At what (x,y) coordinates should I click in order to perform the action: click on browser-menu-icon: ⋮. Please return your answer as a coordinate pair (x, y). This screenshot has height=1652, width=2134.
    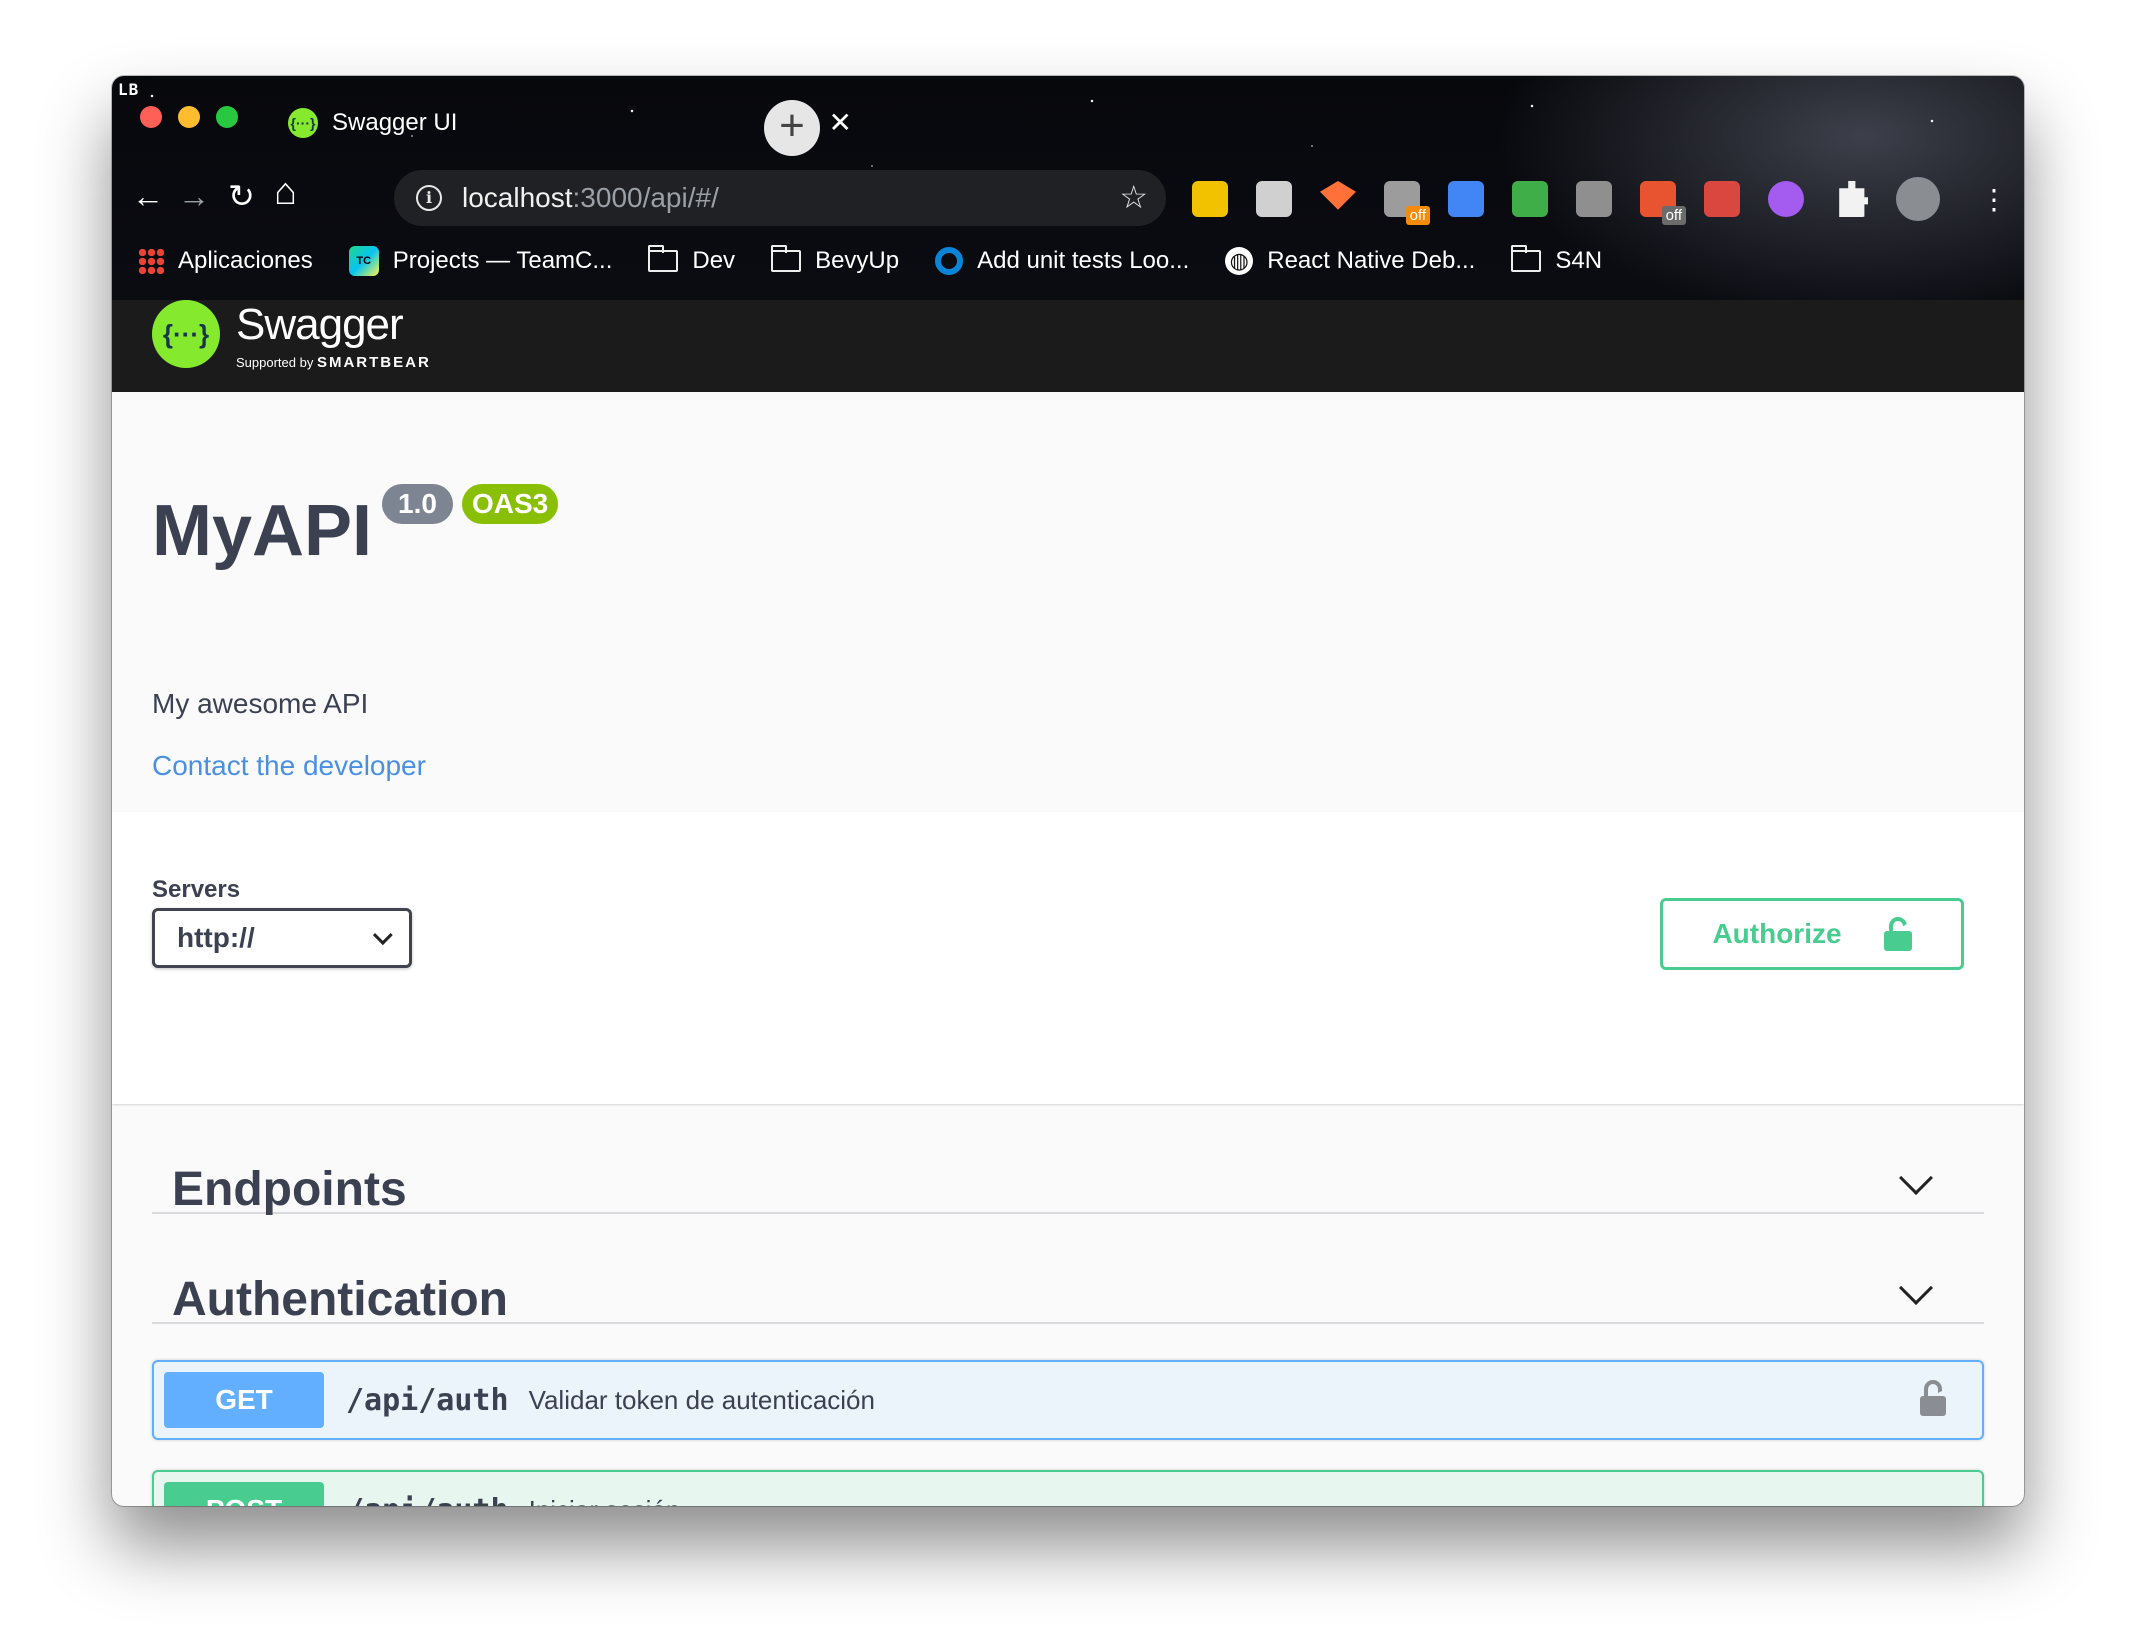
    Looking at the image, I should click on (1994, 199).